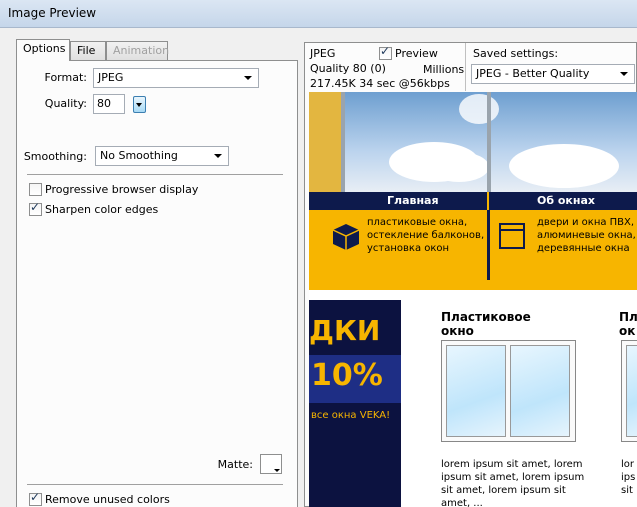 The width and height of the screenshot is (637, 507). Describe the element at coordinates (88, 50) in the screenshot. I see `tab-file: File` at that location.